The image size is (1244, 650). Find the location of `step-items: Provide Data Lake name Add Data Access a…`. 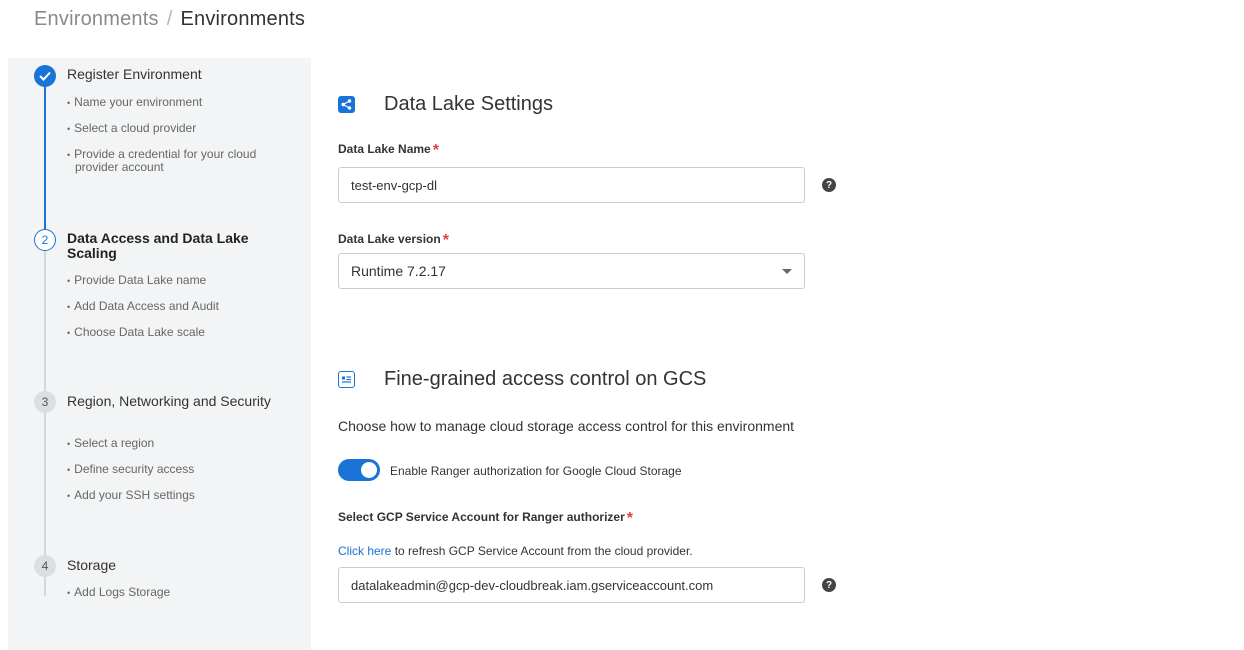

step-items: Provide Data Lake name Add Data Access a… is located at coordinates (182, 313).